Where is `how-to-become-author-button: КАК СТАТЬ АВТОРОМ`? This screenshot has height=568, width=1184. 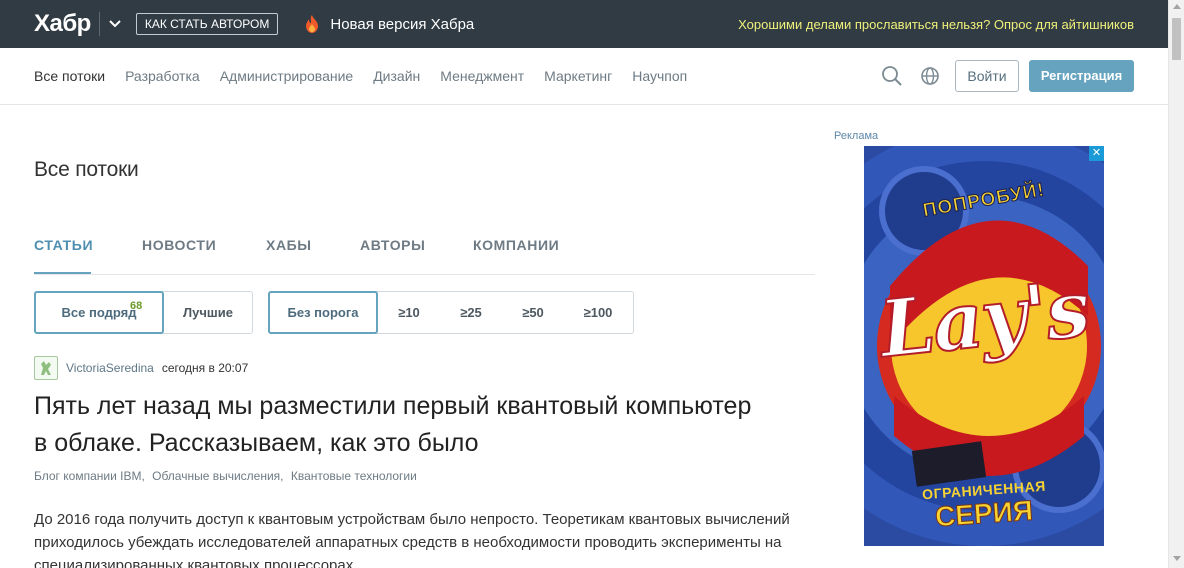 how-to-become-author-button: КАК СТАТЬ АВТОРОМ is located at coordinates (207, 24).